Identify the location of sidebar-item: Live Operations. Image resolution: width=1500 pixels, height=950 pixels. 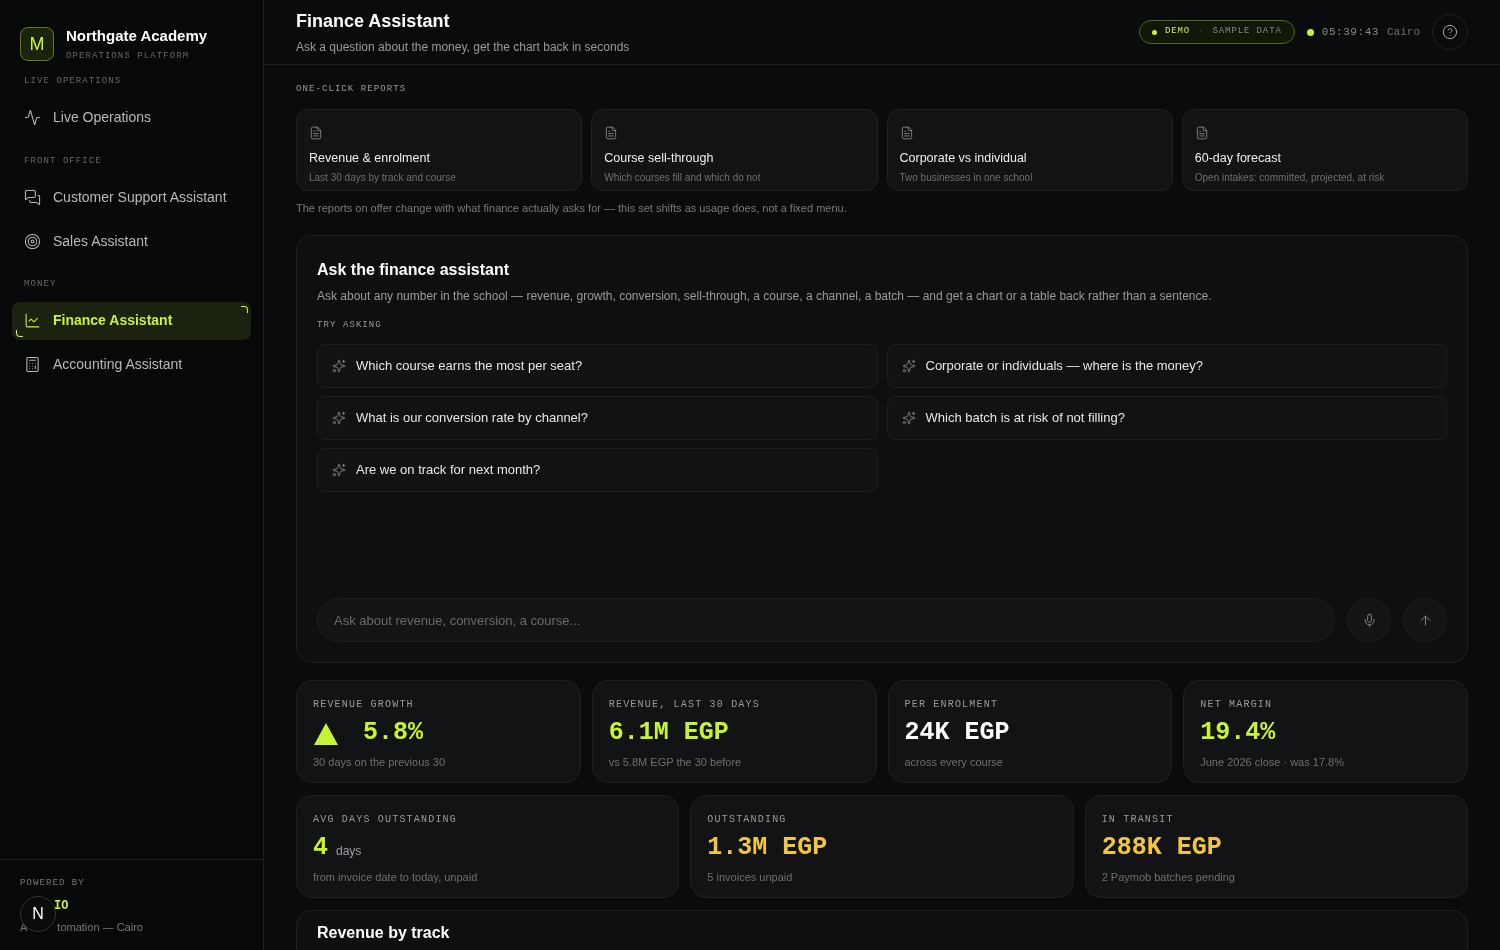
(131, 117).